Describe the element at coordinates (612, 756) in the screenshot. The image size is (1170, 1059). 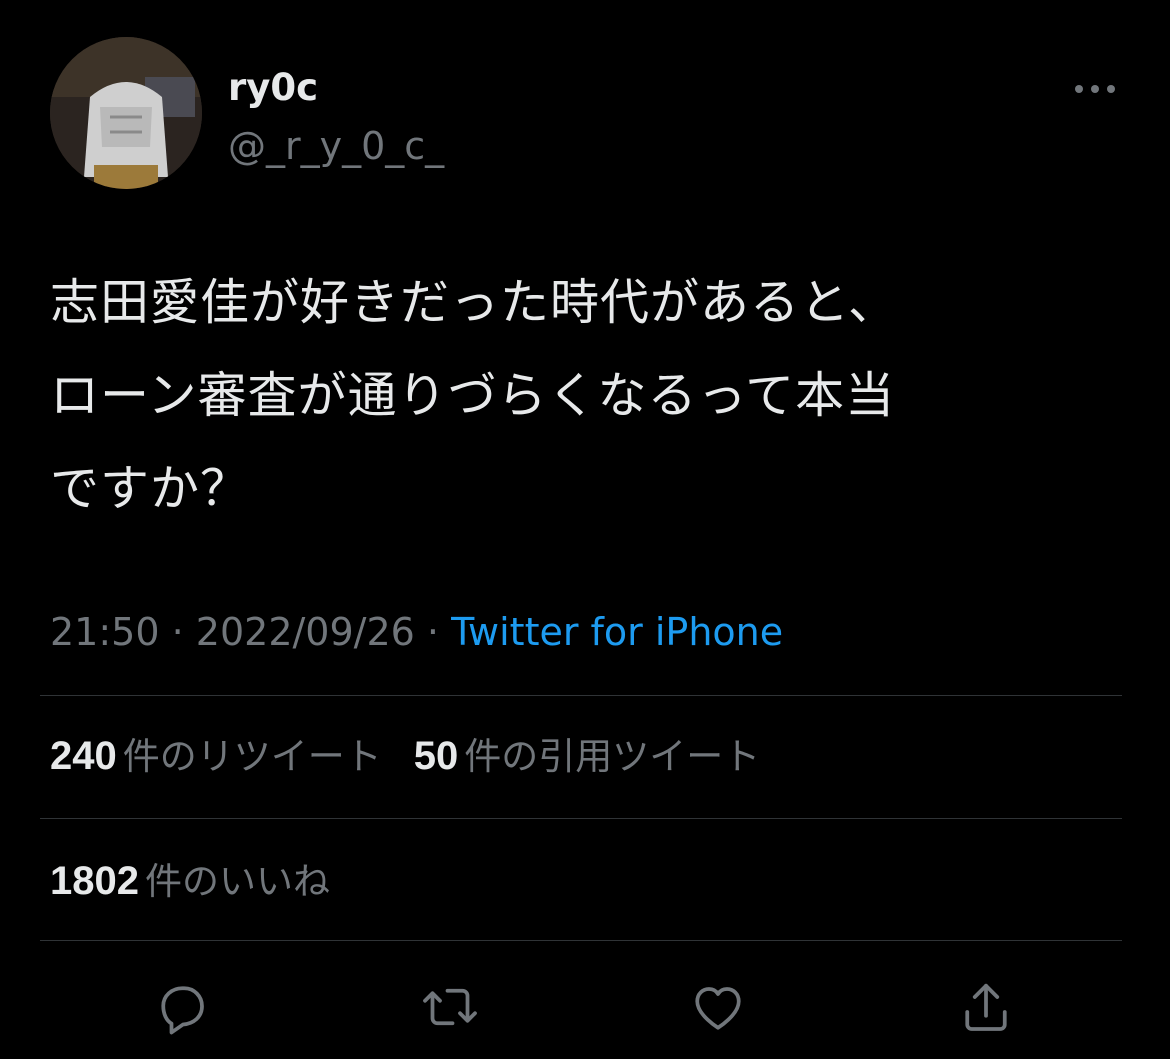
I see `quotes-label: 件の引用ツイート` at that location.